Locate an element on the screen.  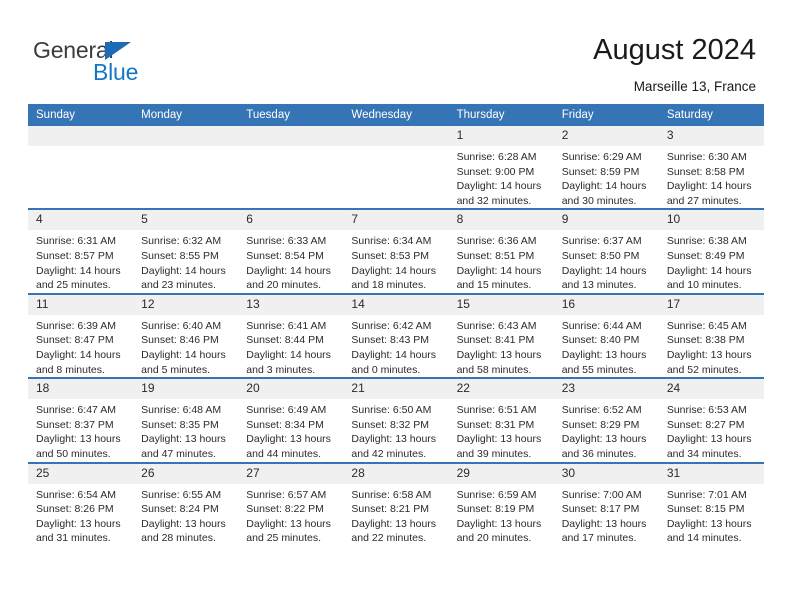
daylight-duration-line2: and 36 minutes. is located at coordinates (599, 453).